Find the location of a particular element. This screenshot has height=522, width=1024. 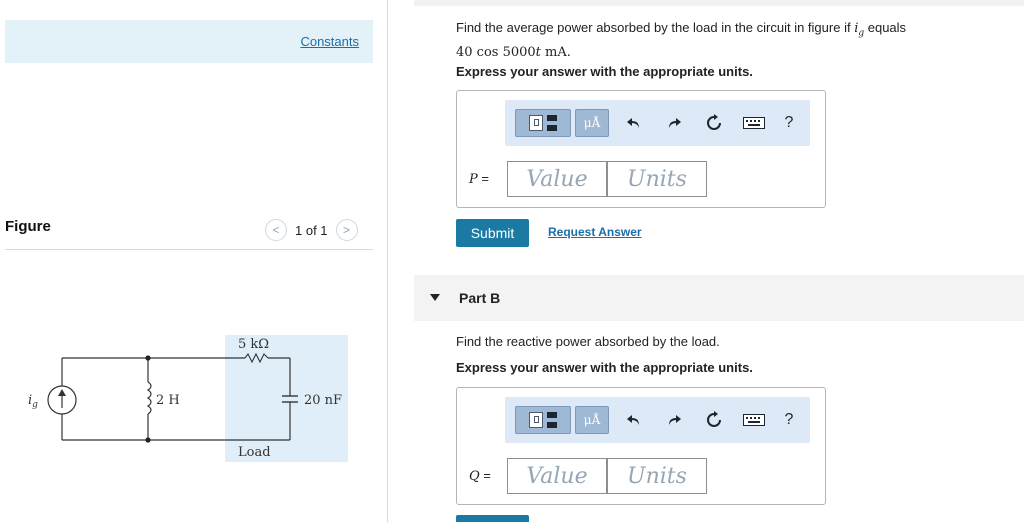

source-label: ig is located at coordinates (33, 401).